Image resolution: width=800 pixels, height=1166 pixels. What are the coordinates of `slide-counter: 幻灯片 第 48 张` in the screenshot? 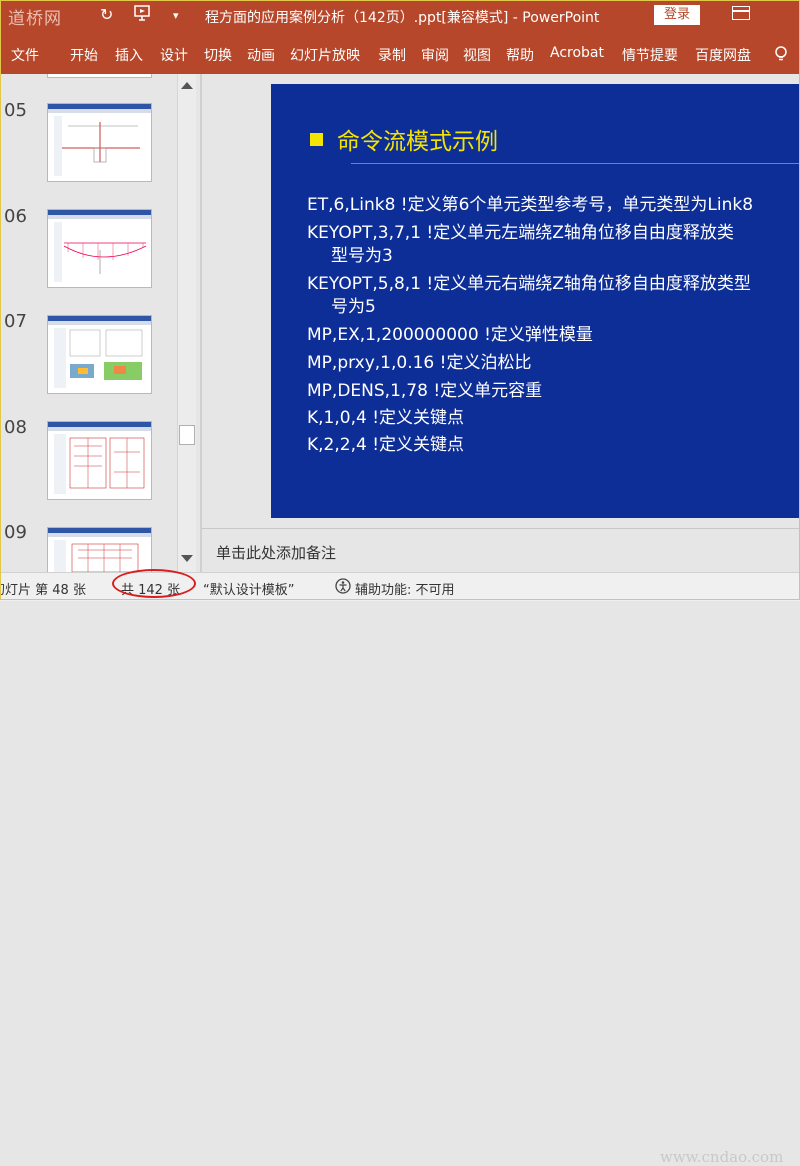 It's located at (43, 590).